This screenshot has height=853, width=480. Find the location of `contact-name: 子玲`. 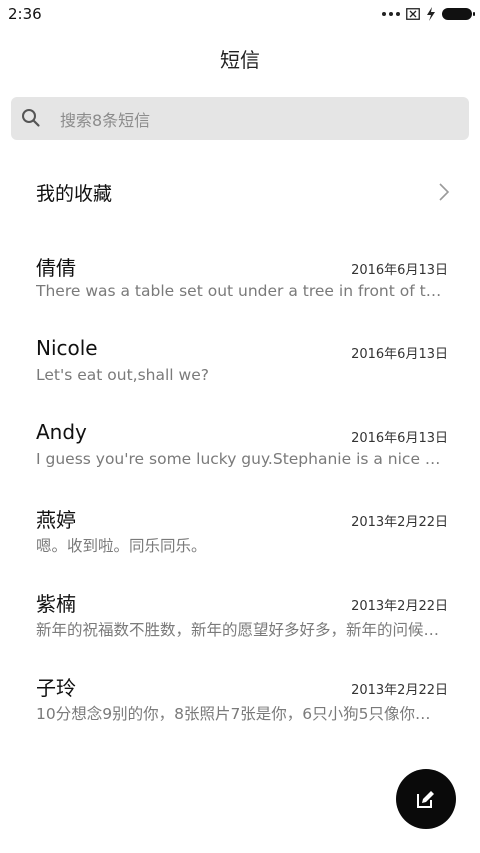

contact-name: 子玲 is located at coordinates (56, 688).